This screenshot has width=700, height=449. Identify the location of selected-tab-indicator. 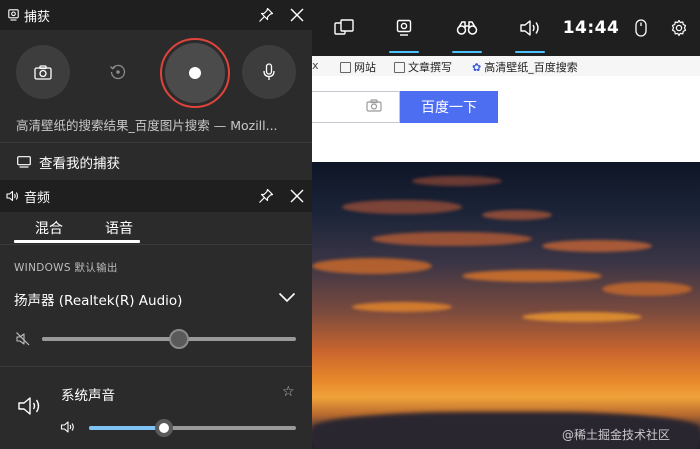
(77, 241).